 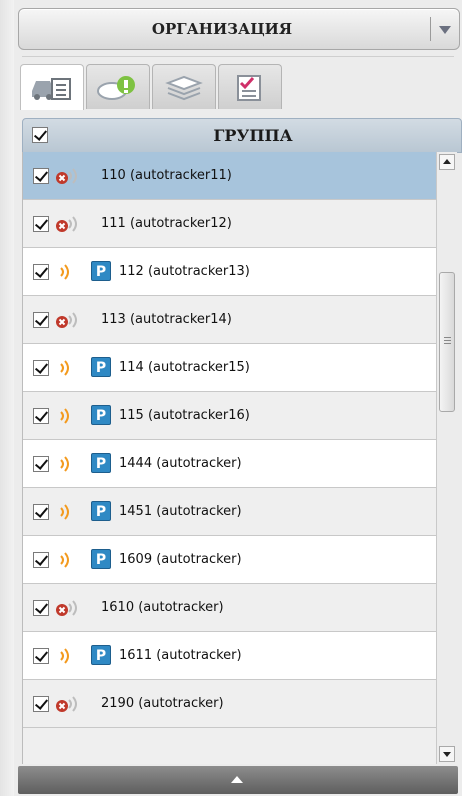 What do you see at coordinates (166, 319) in the screenshot?
I see `unit-name: 113 (autotracker14)` at bounding box center [166, 319].